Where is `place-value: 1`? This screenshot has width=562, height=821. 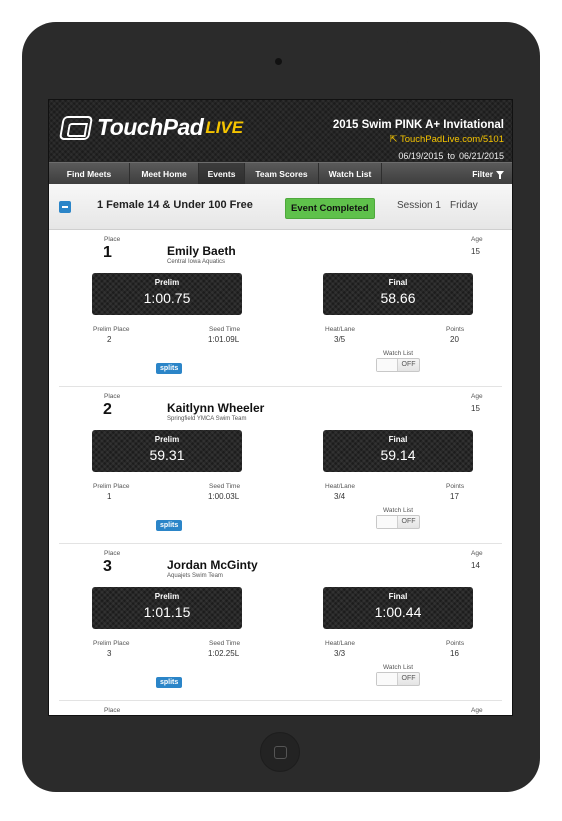
place-value: 1 is located at coordinates (107, 252).